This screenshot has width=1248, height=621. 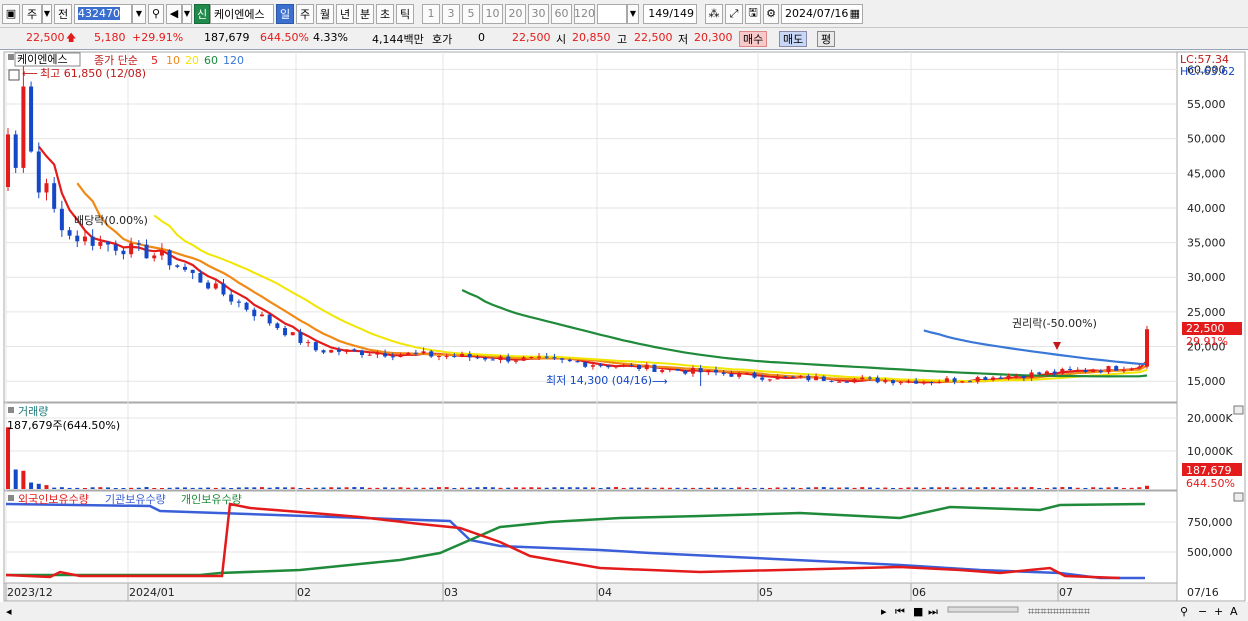 I want to click on code-dropdown-icon: ▼, so click(x=139, y=13).